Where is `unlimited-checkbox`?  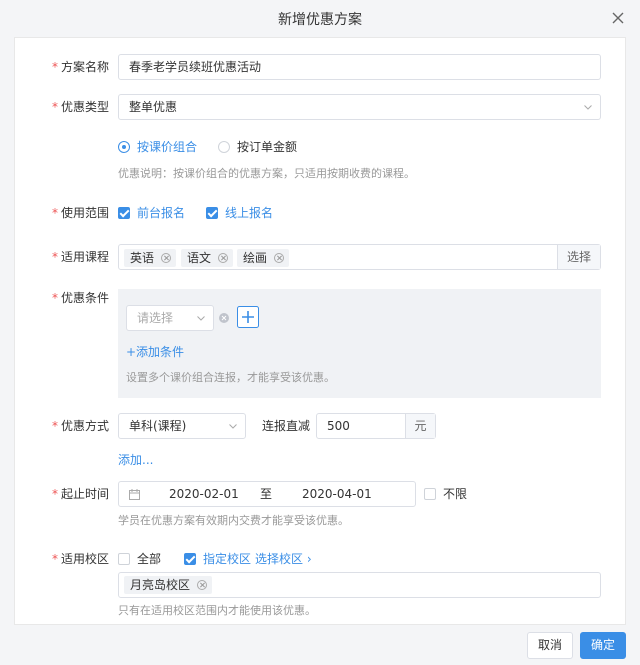 unlimited-checkbox is located at coordinates (430, 494).